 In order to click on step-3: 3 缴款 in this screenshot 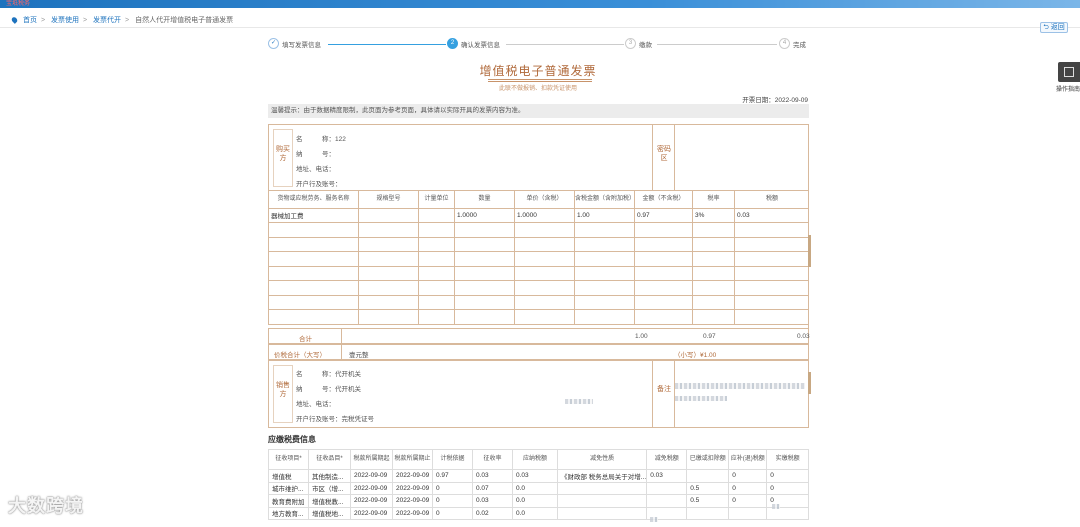, I will do `click(638, 44)`.